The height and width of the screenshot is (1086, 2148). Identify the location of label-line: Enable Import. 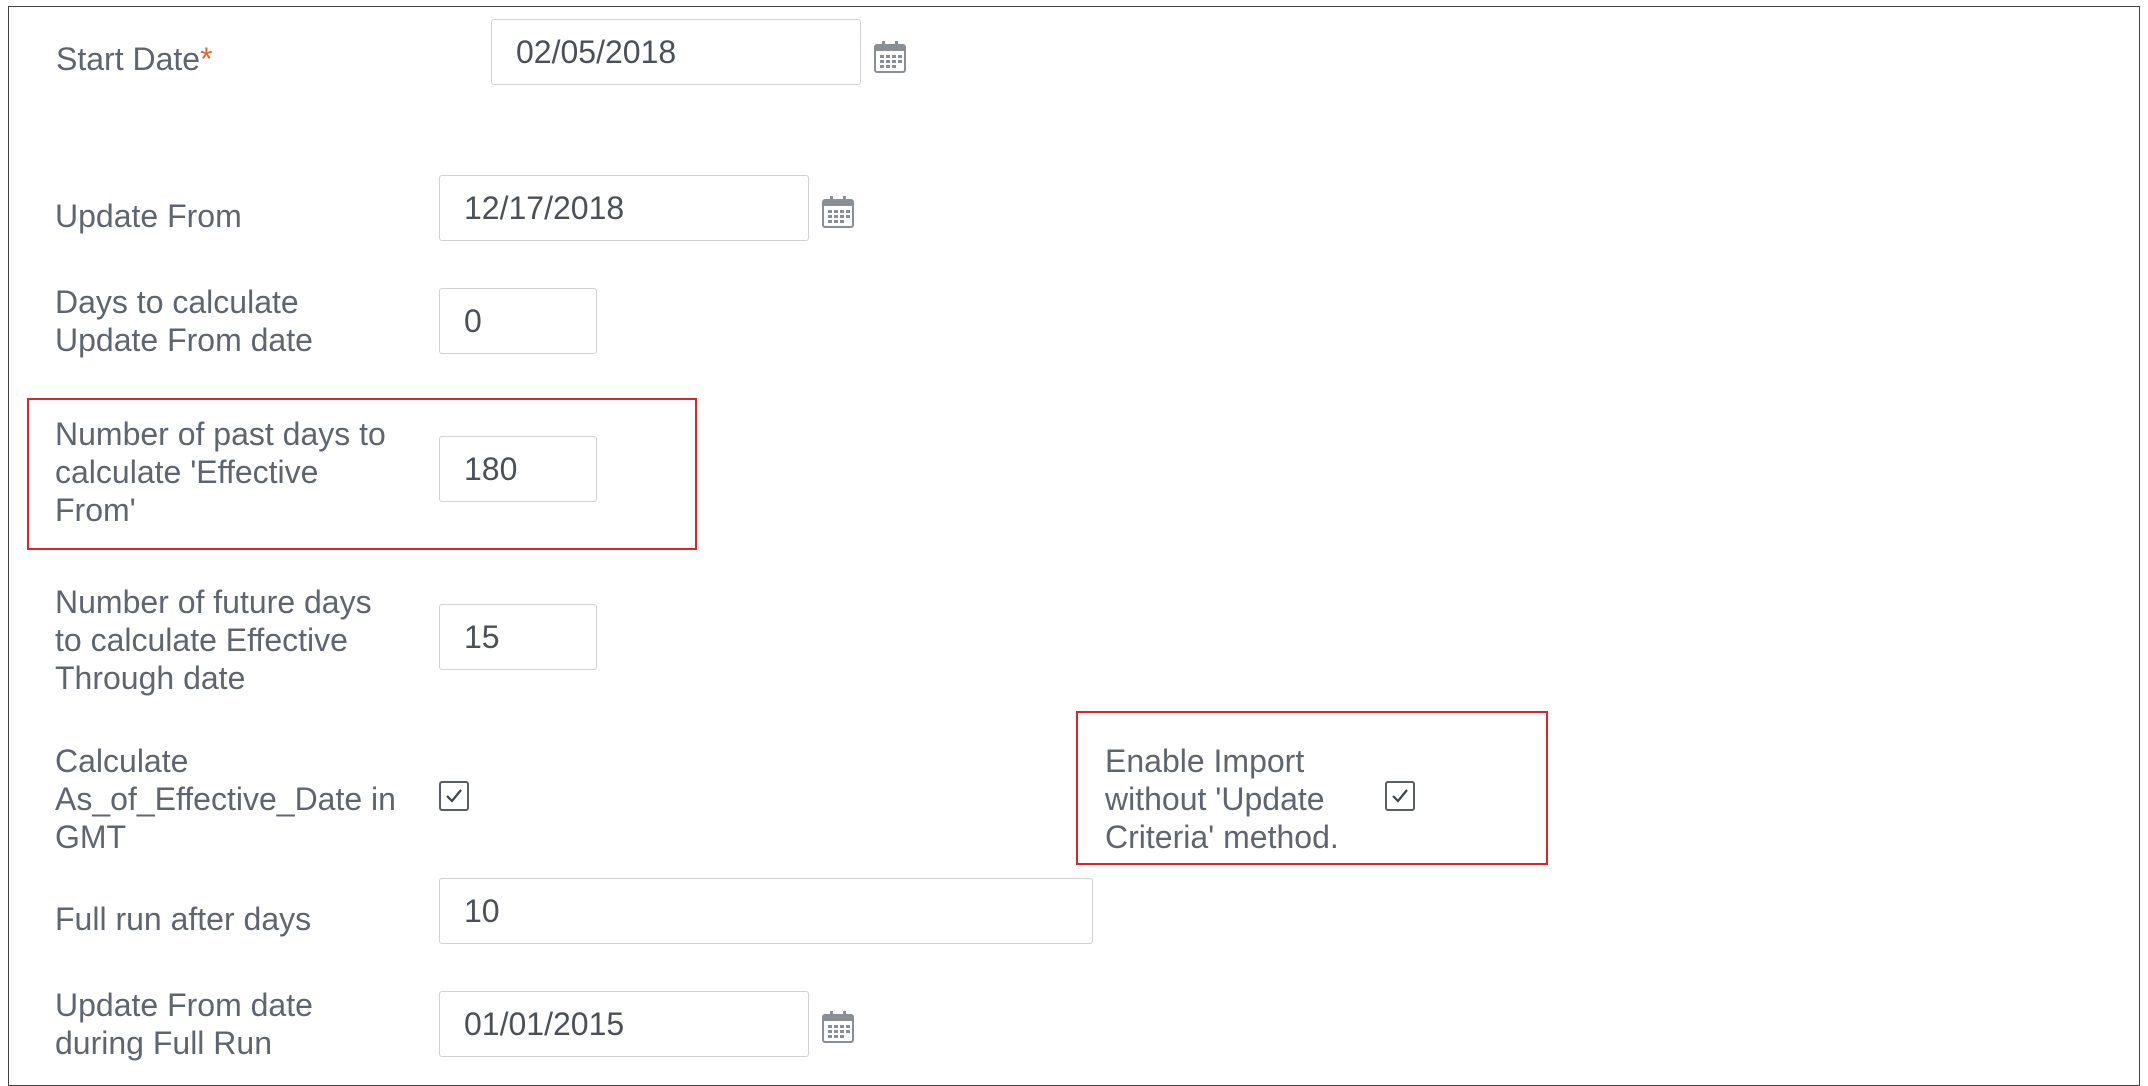
(1205, 761).